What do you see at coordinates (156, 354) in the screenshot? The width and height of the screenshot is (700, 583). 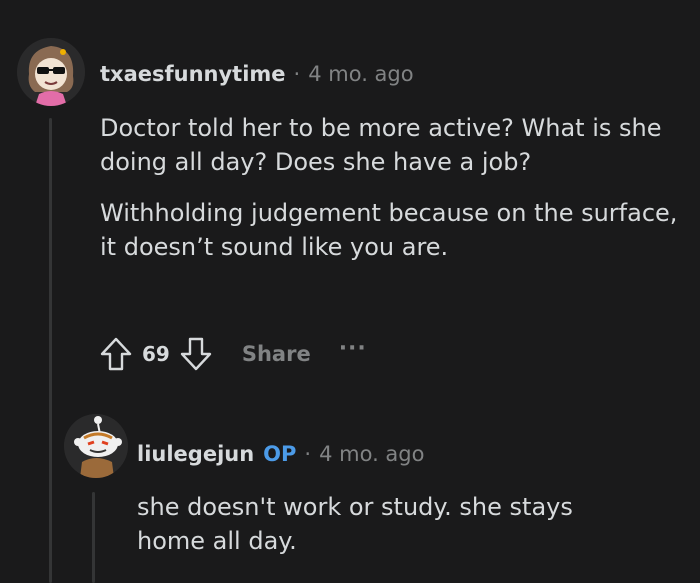 I see `vote-score: 69` at bounding box center [156, 354].